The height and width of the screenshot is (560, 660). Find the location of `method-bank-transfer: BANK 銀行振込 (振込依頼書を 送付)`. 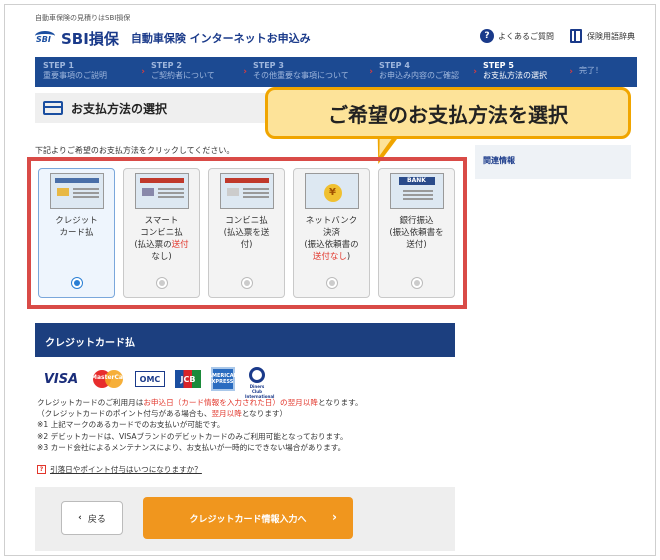

method-bank-transfer: BANK 銀行振込 (振込依頼書を 送付) is located at coordinates (416, 233).